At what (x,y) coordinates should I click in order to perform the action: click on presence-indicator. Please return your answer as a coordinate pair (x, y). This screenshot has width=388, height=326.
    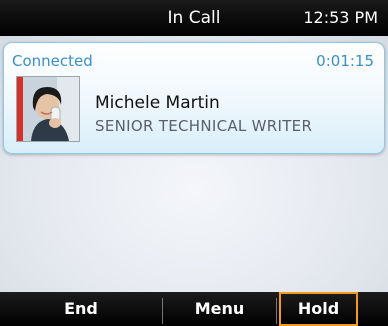
    Looking at the image, I should click on (20, 109).